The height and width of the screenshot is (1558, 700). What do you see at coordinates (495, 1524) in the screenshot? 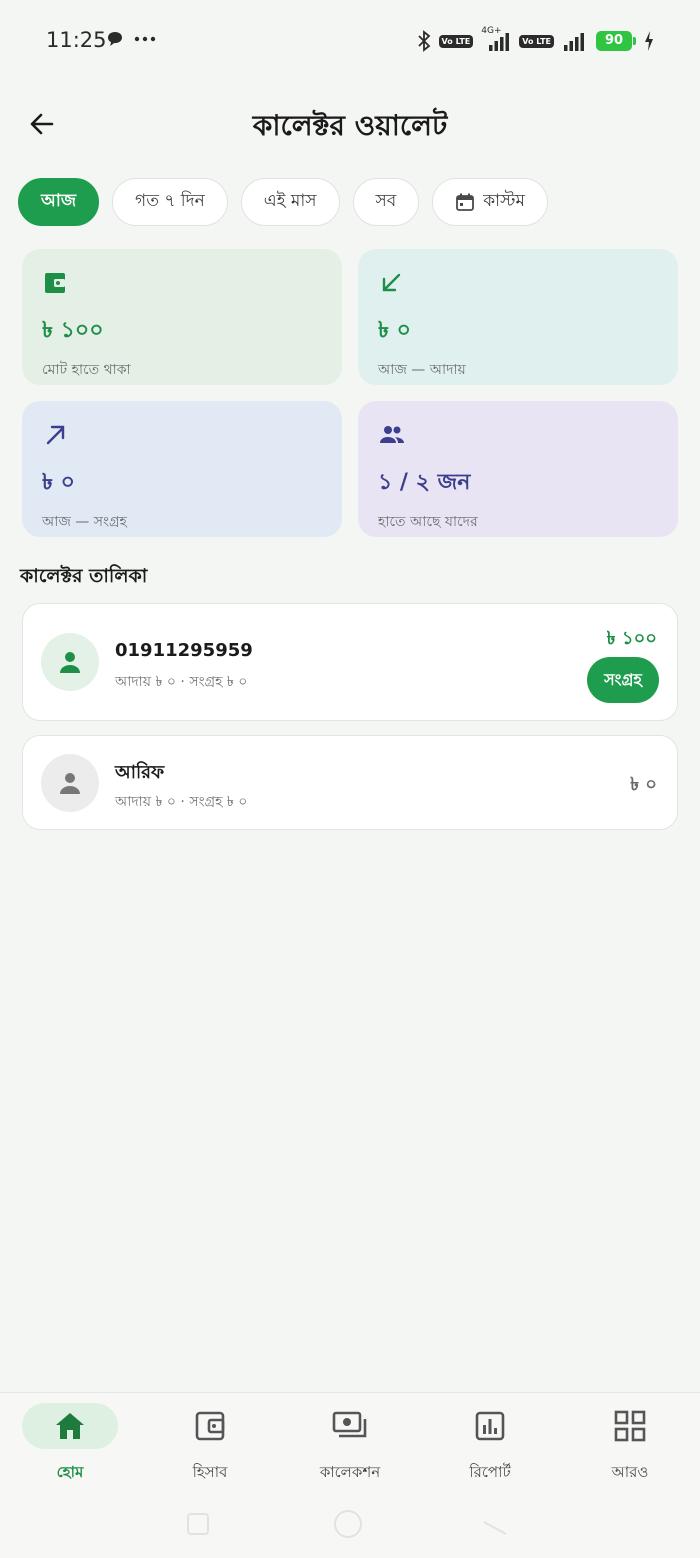
I see `back-gesture-icon` at bounding box center [495, 1524].